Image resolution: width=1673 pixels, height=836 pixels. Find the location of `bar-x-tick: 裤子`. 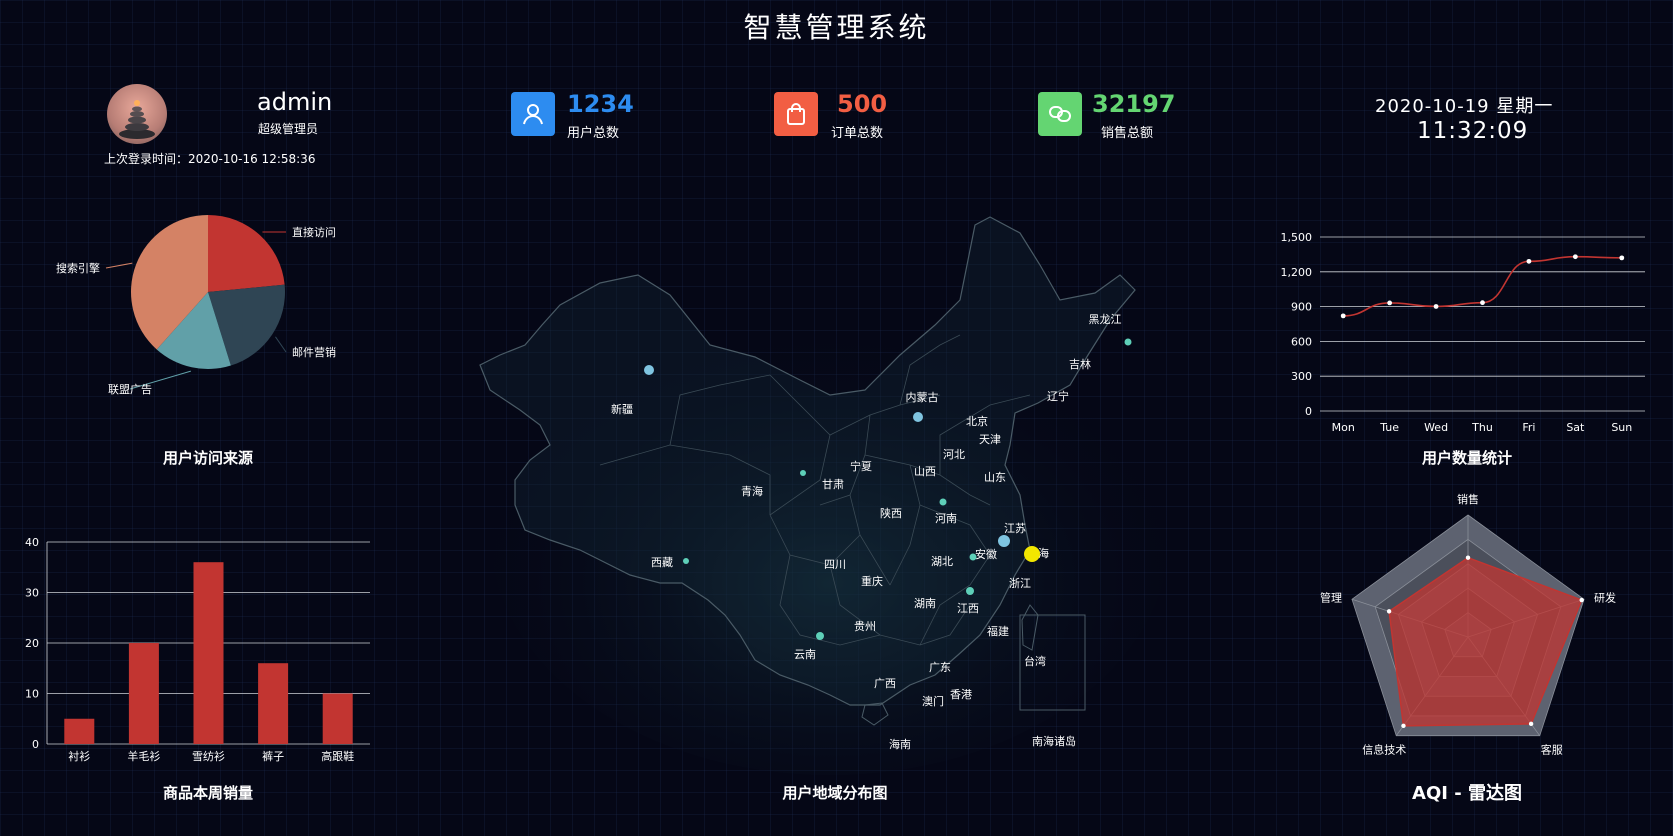

bar-x-tick: 裤子 is located at coordinates (273, 756).